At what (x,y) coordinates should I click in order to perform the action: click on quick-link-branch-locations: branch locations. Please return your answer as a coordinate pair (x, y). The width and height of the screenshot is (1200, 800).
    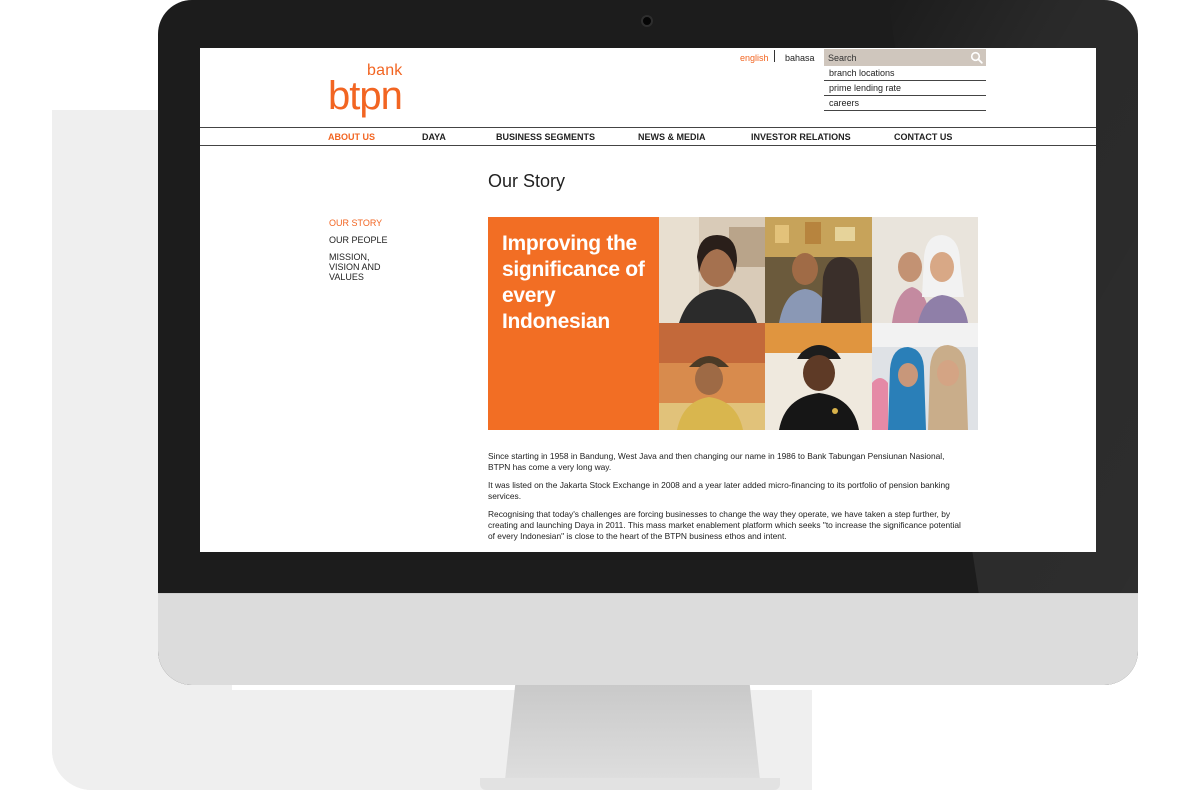
    Looking at the image, I should click on (905, 73).